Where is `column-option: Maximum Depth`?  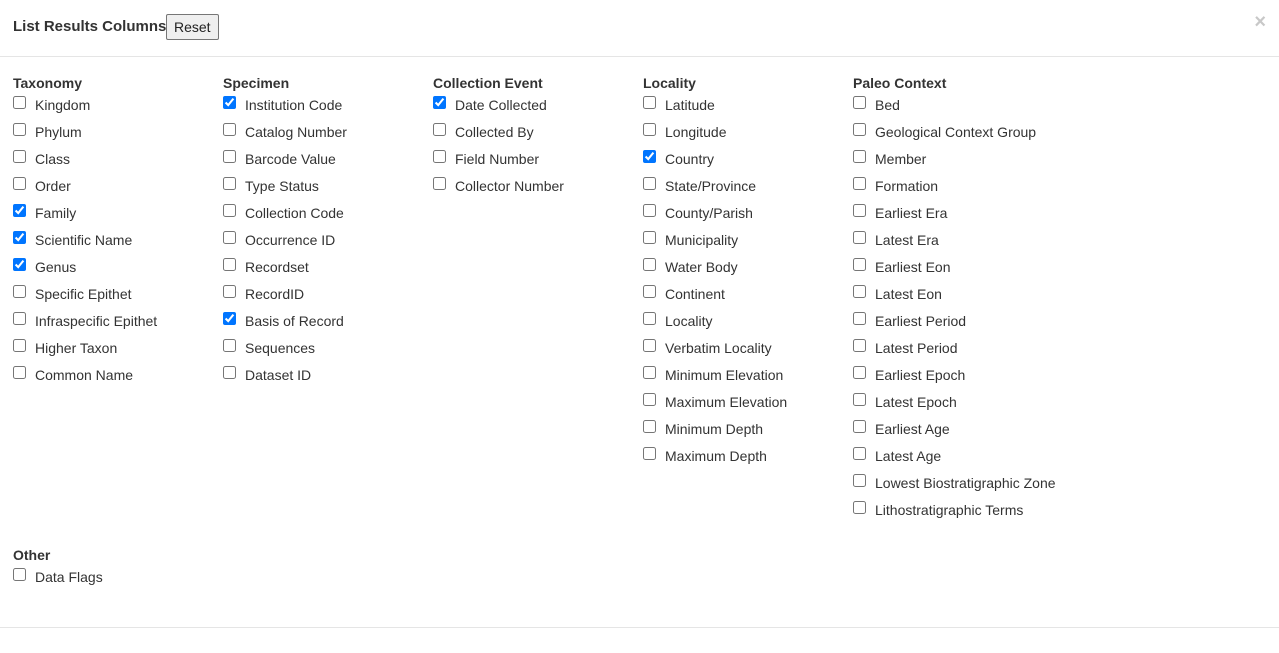
column-option: Maximum Depth is located at coordinates (748, 459).